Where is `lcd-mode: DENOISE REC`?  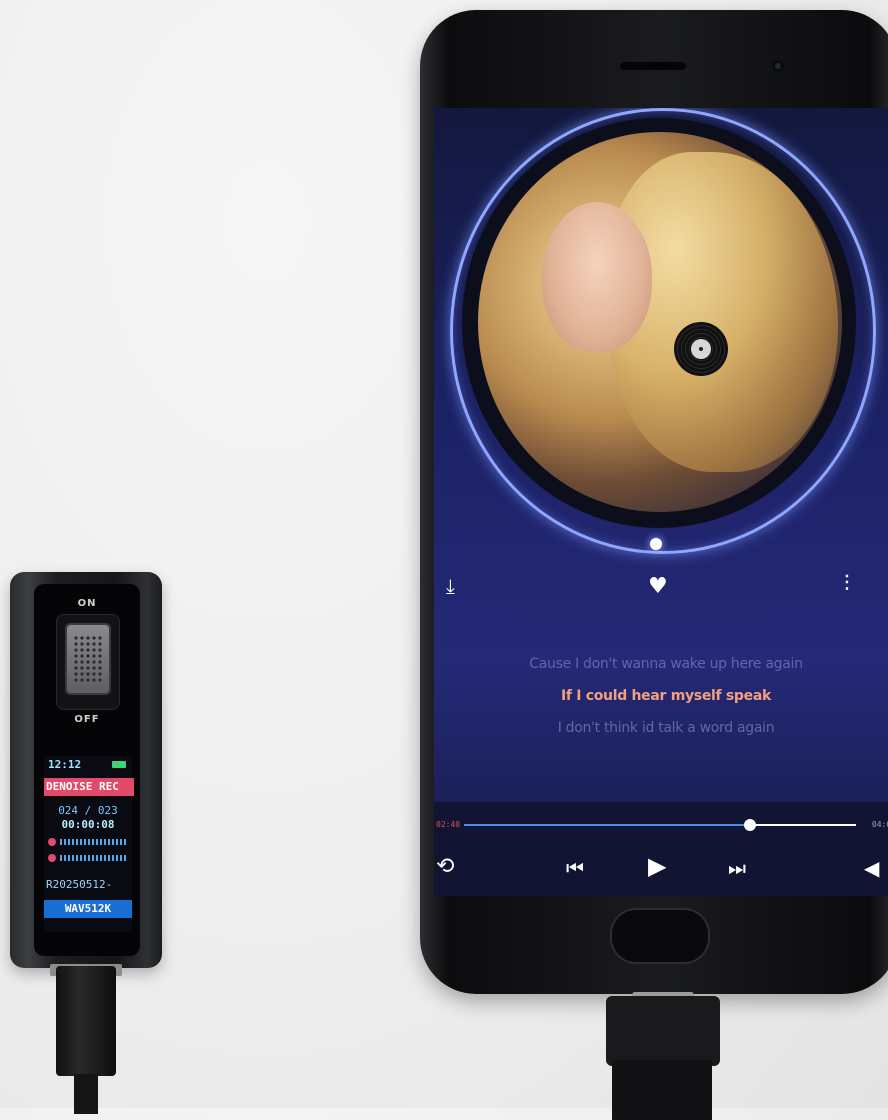 lcd-mode: DENOISE REC is located at coordinates (89, 787).